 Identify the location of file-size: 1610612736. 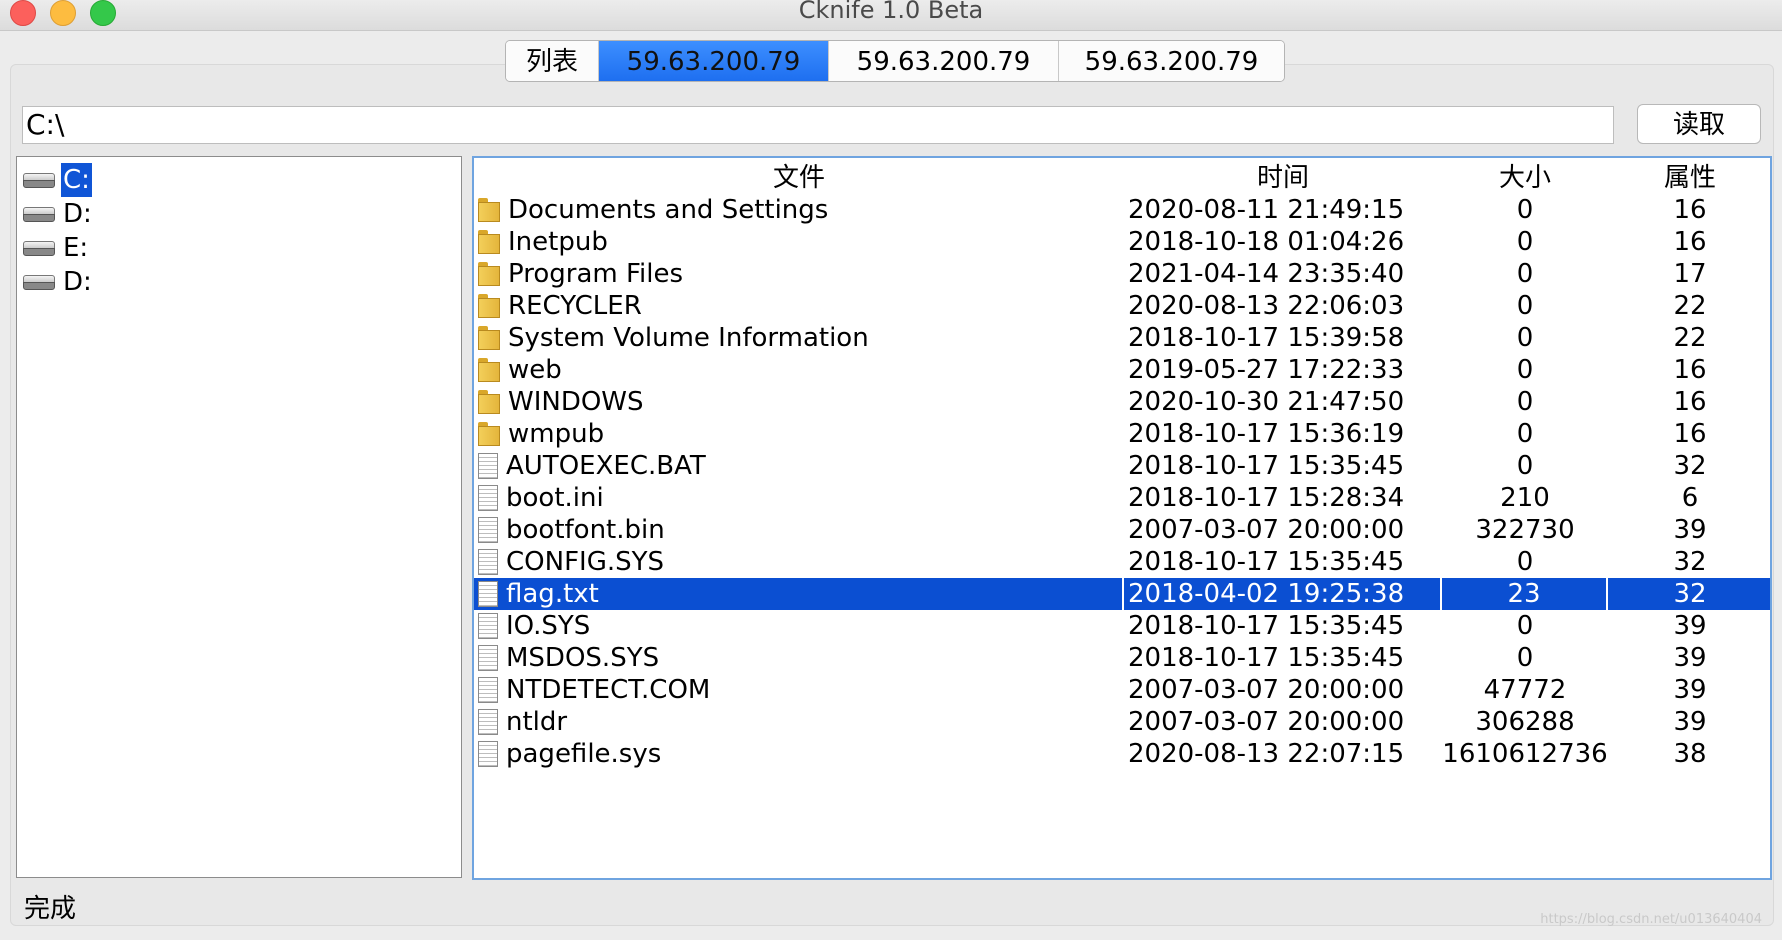
(1525, 754).